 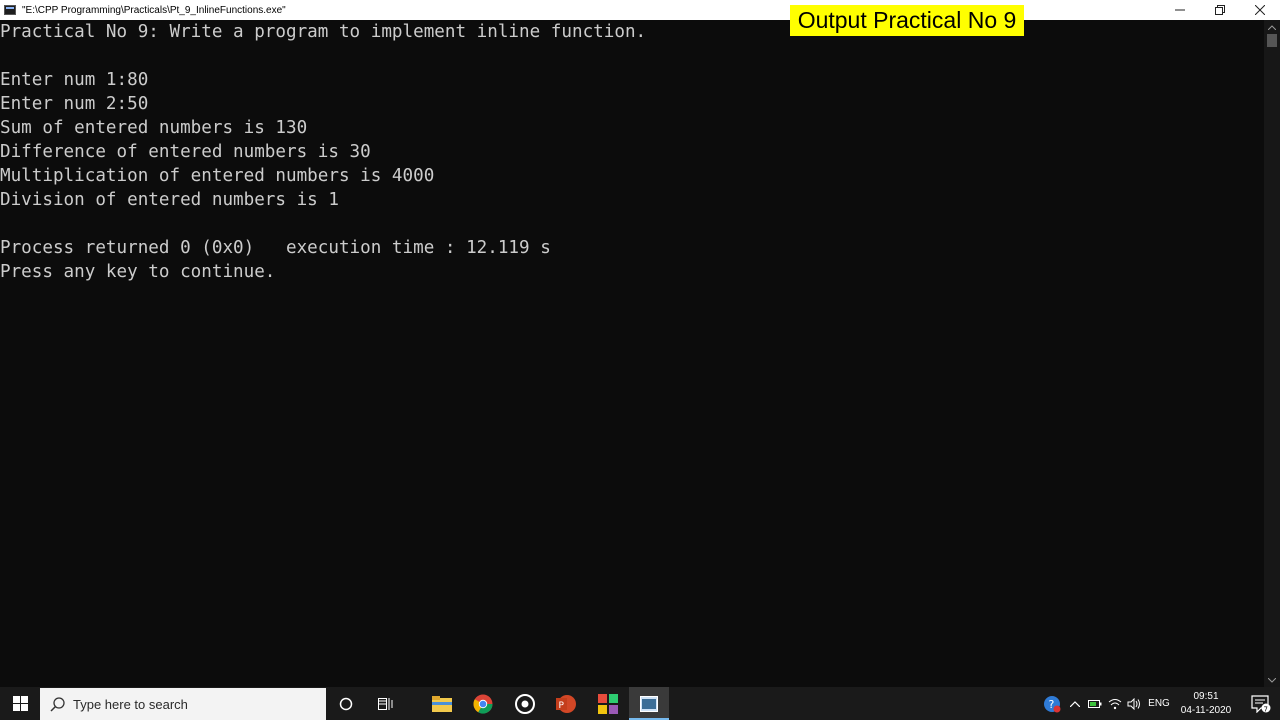 What do you see at coordinates (185, 152) in the screenshot?
I see `console-line: Difference of entered numbers is 30` at bounding box center [185, 152].